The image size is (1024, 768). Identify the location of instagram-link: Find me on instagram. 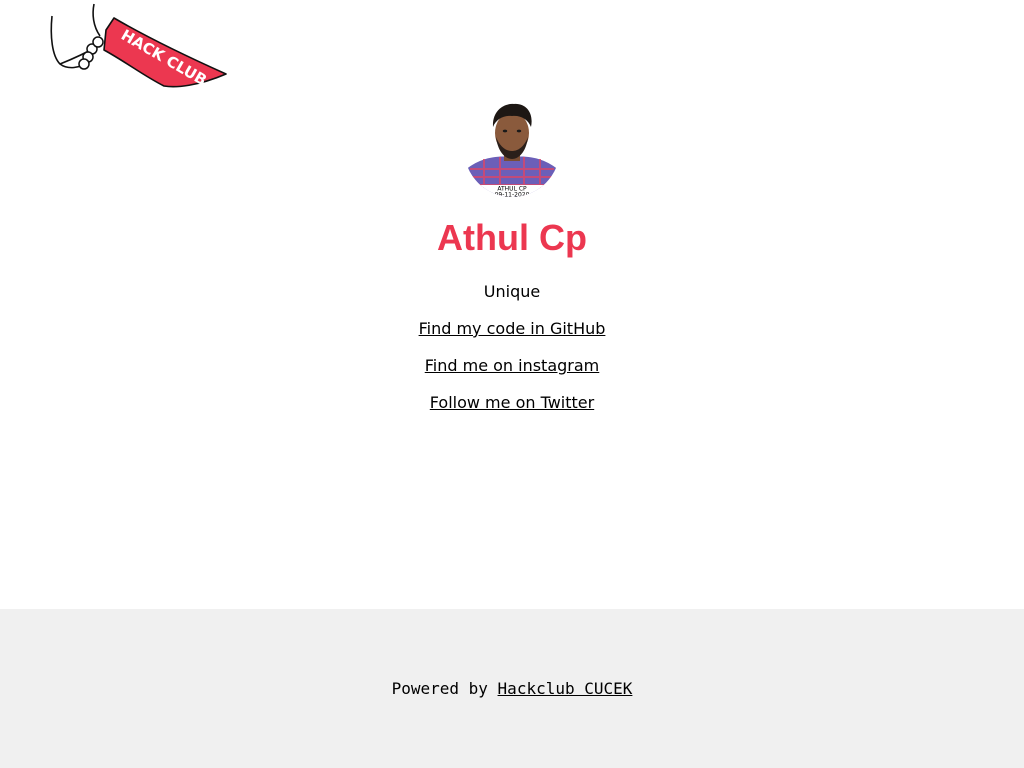
(512, 365).